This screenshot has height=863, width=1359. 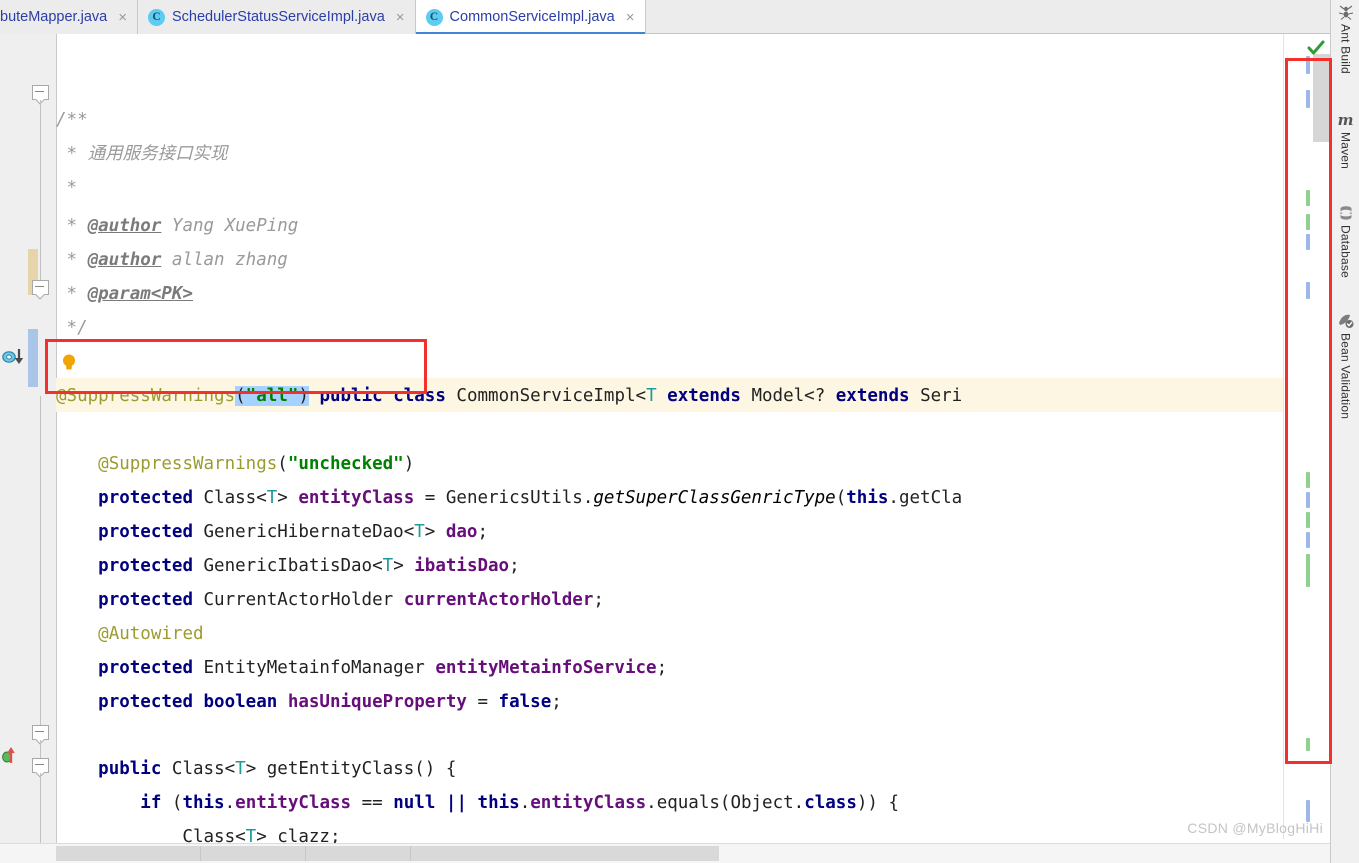 I want to click on maven-icon: m, so click(x=1345, y=120).